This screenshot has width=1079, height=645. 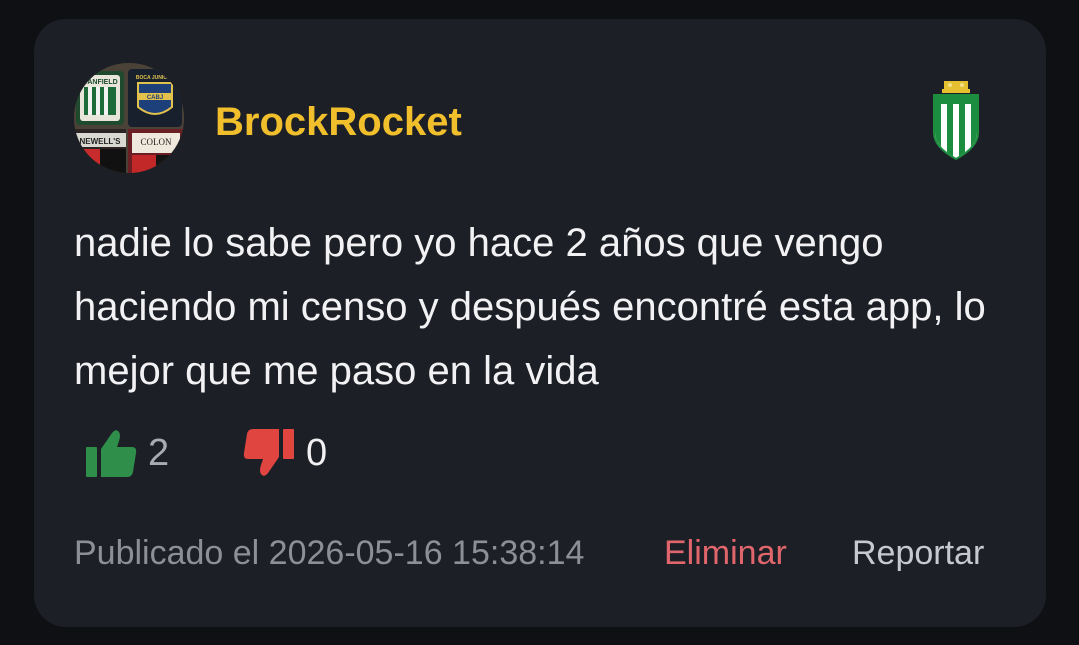 What do you see at coordinates (338, 122) in the screenshot?
I see `username: BrockRocket` at bounding box center [338, 122].